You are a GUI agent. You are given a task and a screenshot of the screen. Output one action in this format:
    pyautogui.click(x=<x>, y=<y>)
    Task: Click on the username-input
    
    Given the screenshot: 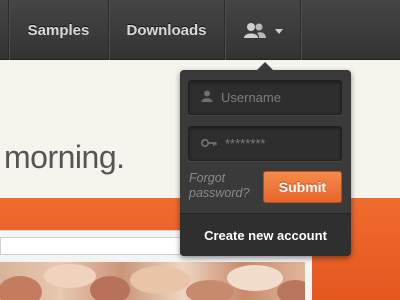 What is the action you would take?
    pyautogui.click(x=276, y=97)
    